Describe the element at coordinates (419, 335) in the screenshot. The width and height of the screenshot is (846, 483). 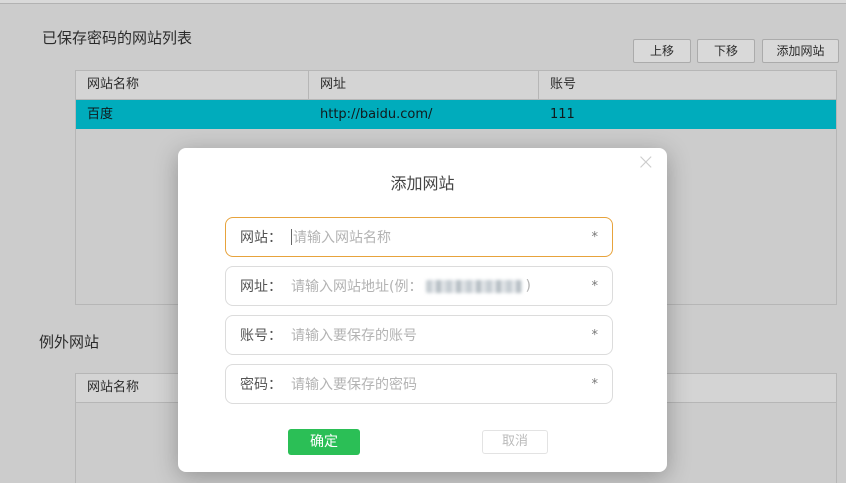
I see `account-field: 账号： 请输入要保存的账号 *` at that location.